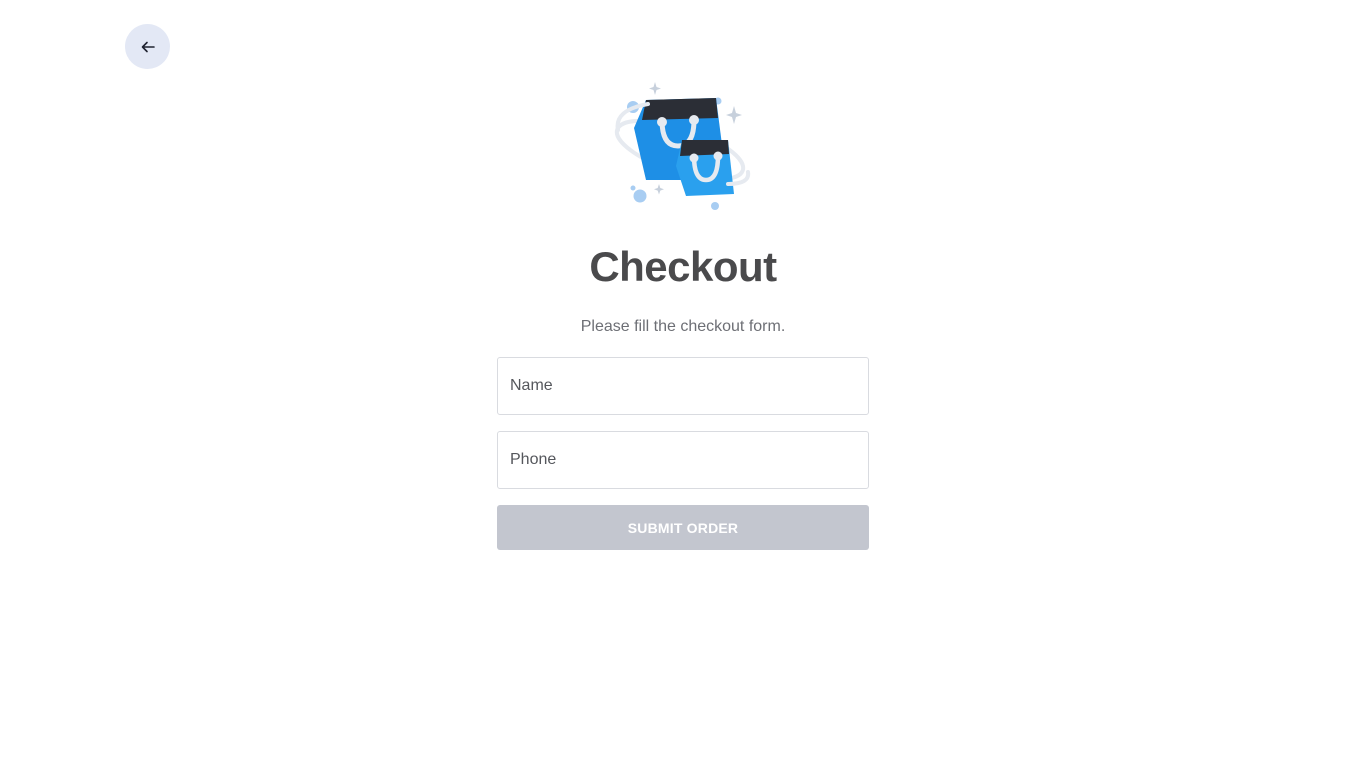  What do you see at coordinates (682, 146) in the screenshot?
I see `shopping-bags-icon` at bounding box center [682, 146].